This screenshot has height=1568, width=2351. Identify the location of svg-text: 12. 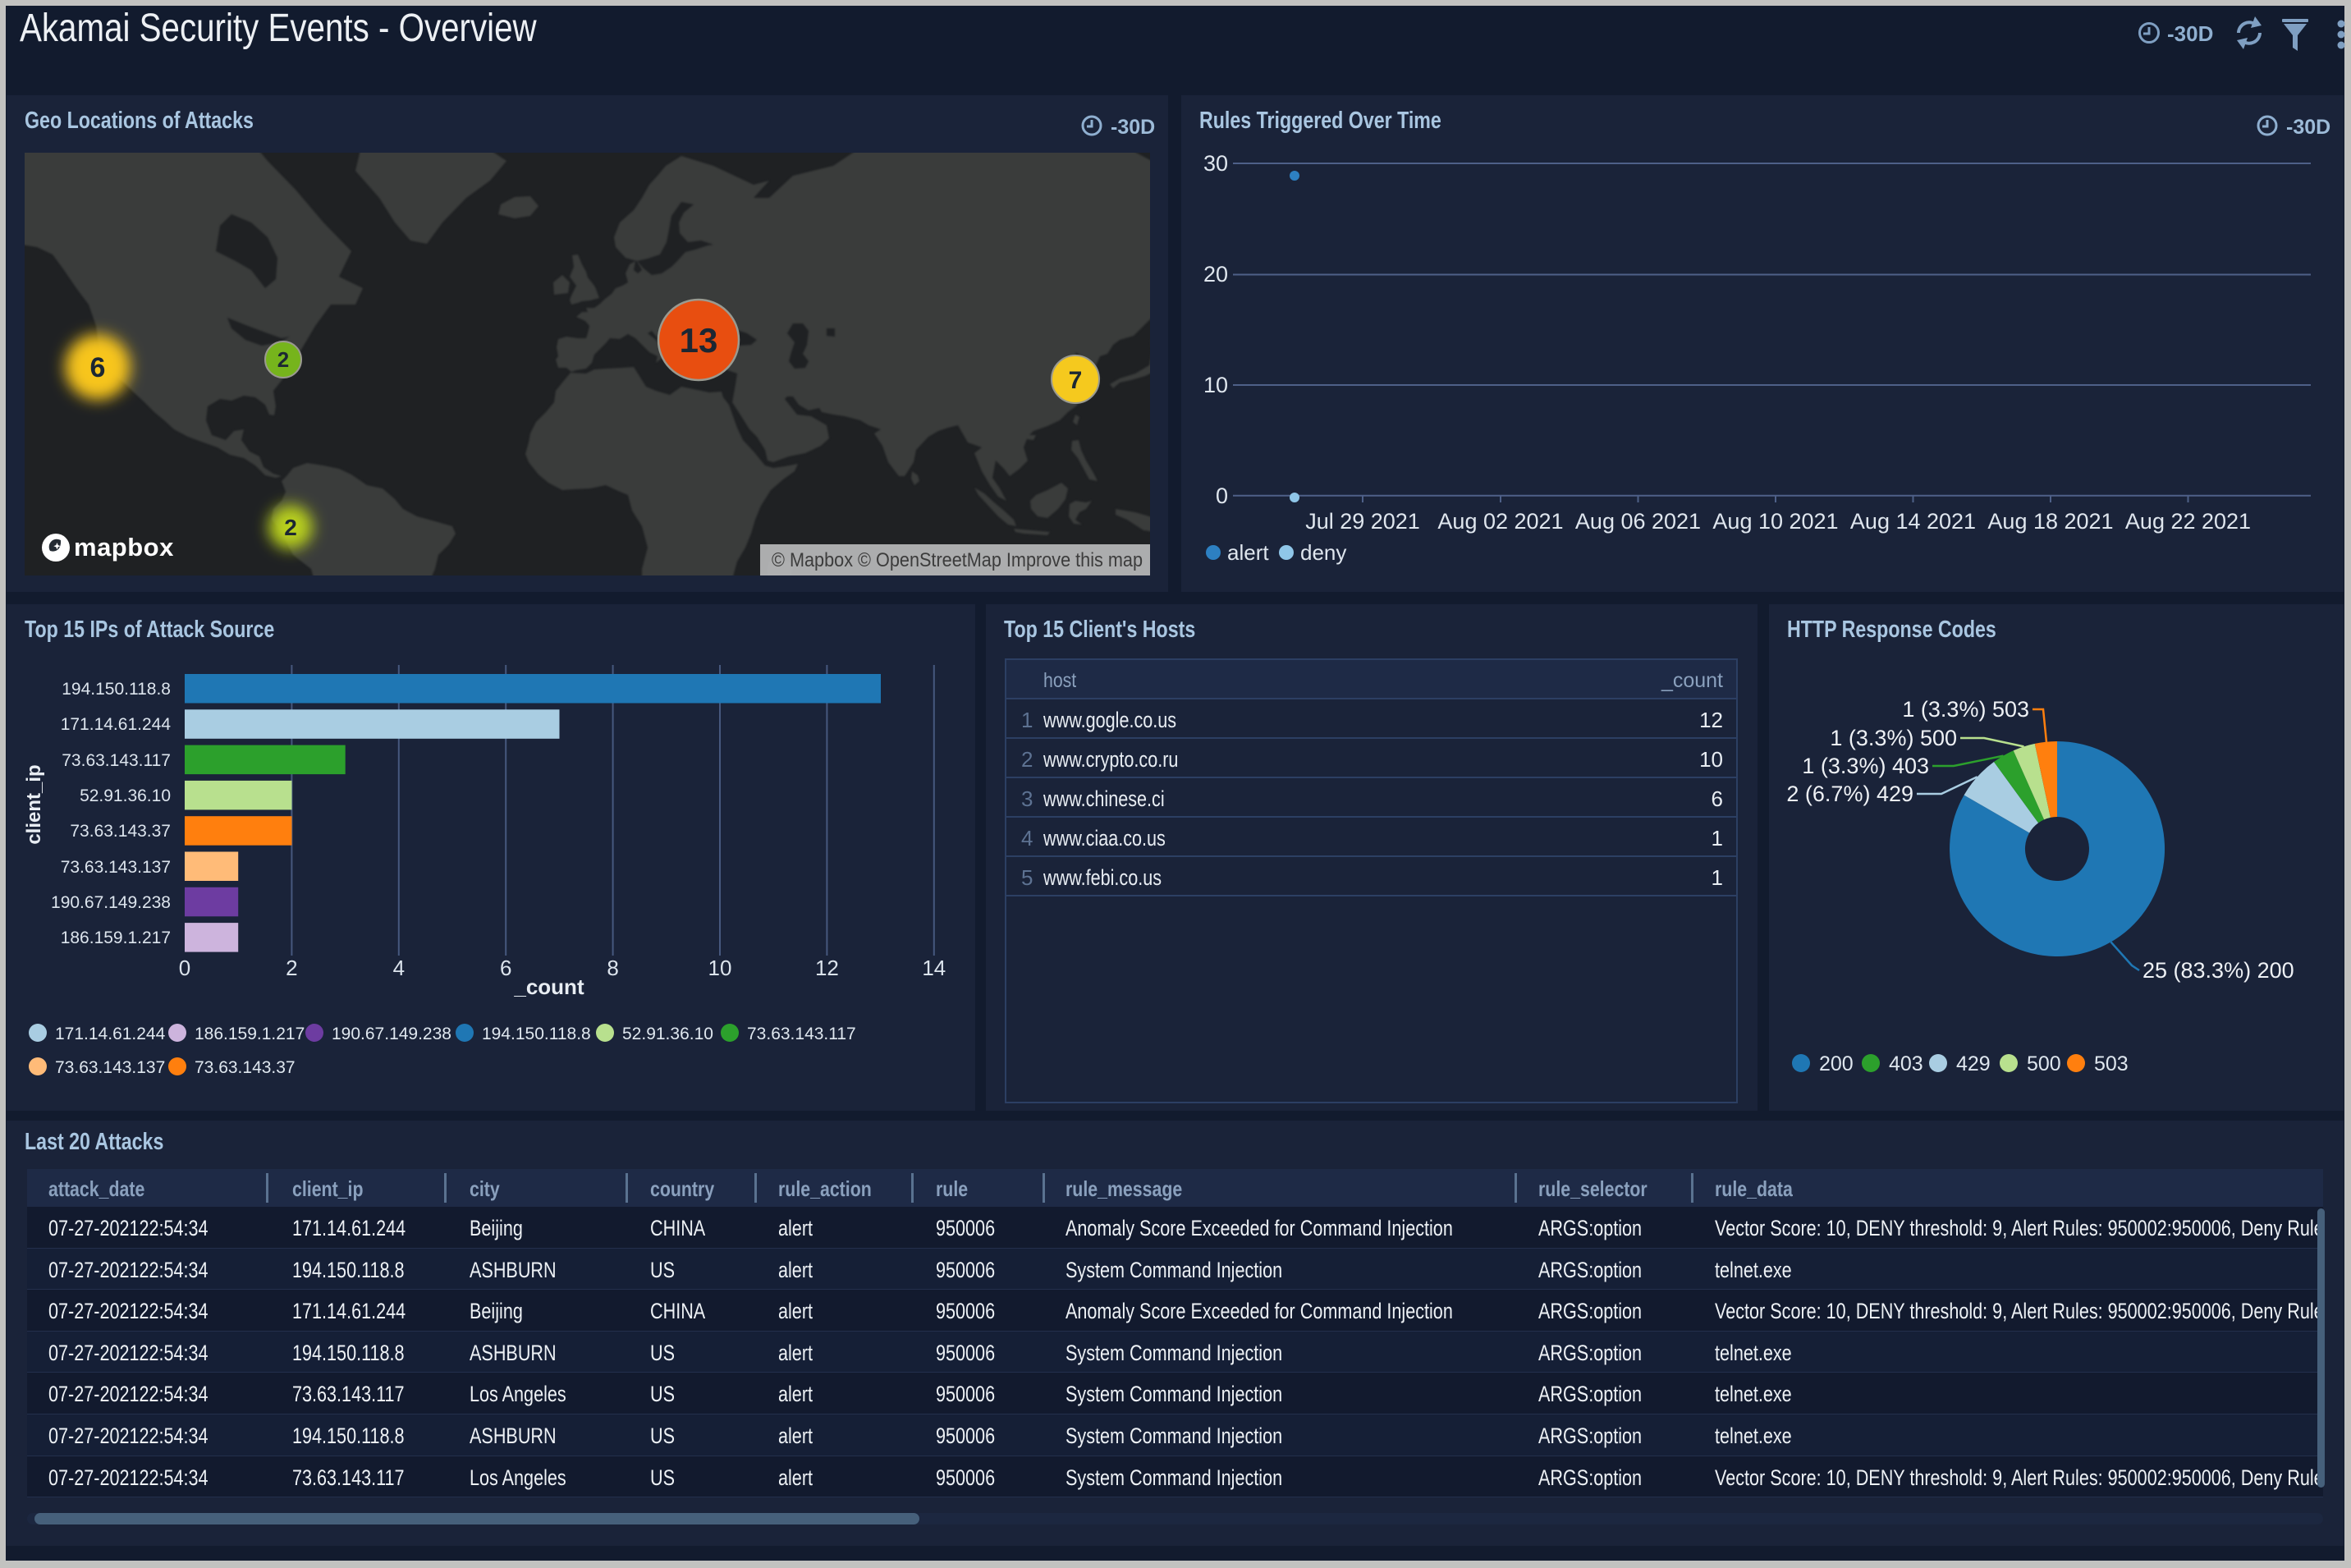
(827, 968).